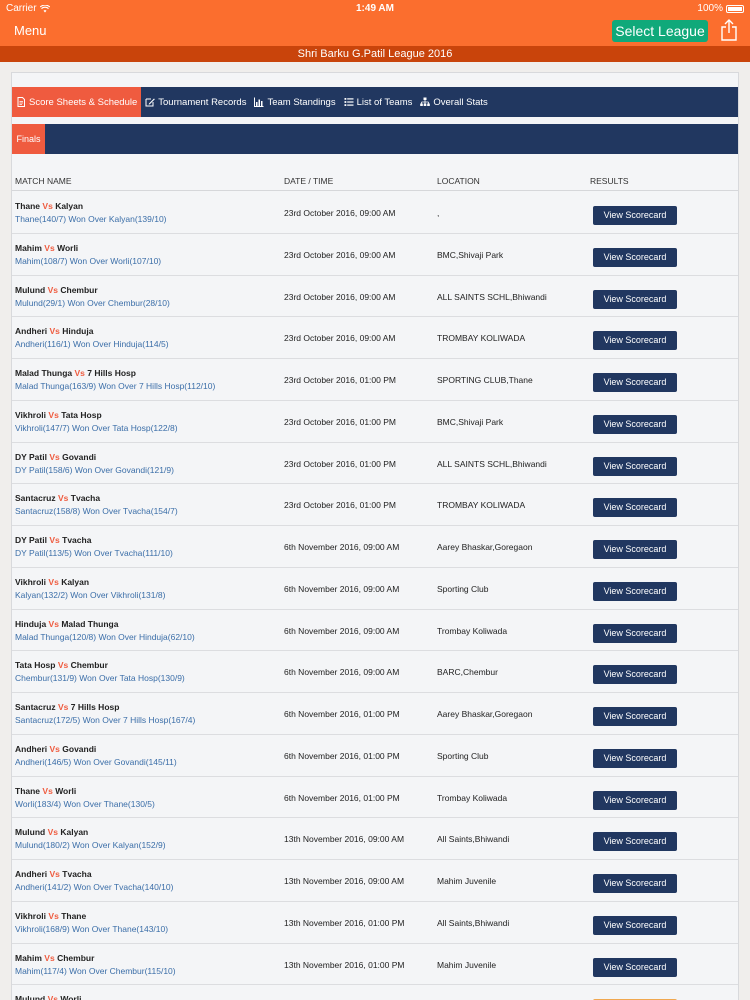 The width and height of the screenshot is (750, 1000). I want to click on match-datetime: 13th November 2016, 01:00 PM, so click(344, 922).